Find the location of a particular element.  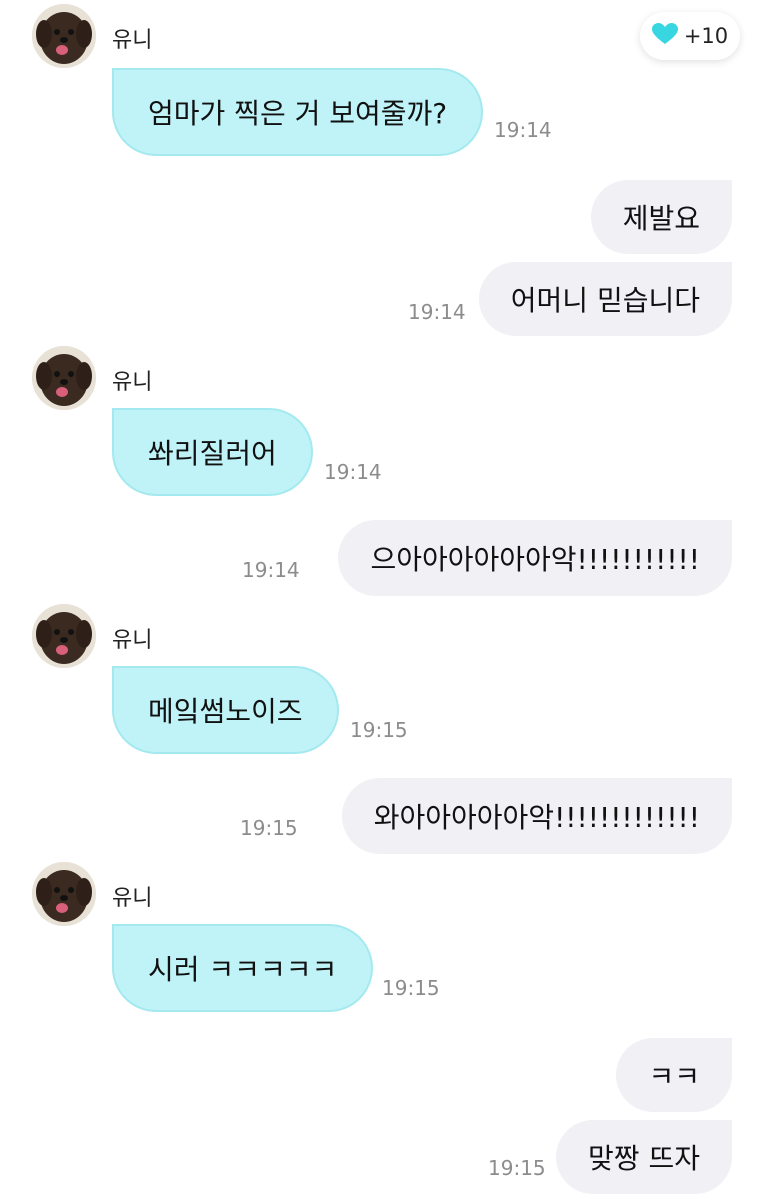

message-bubble-outgoing: 맞짱 뜨자 is located at coordinates (644, 1157).